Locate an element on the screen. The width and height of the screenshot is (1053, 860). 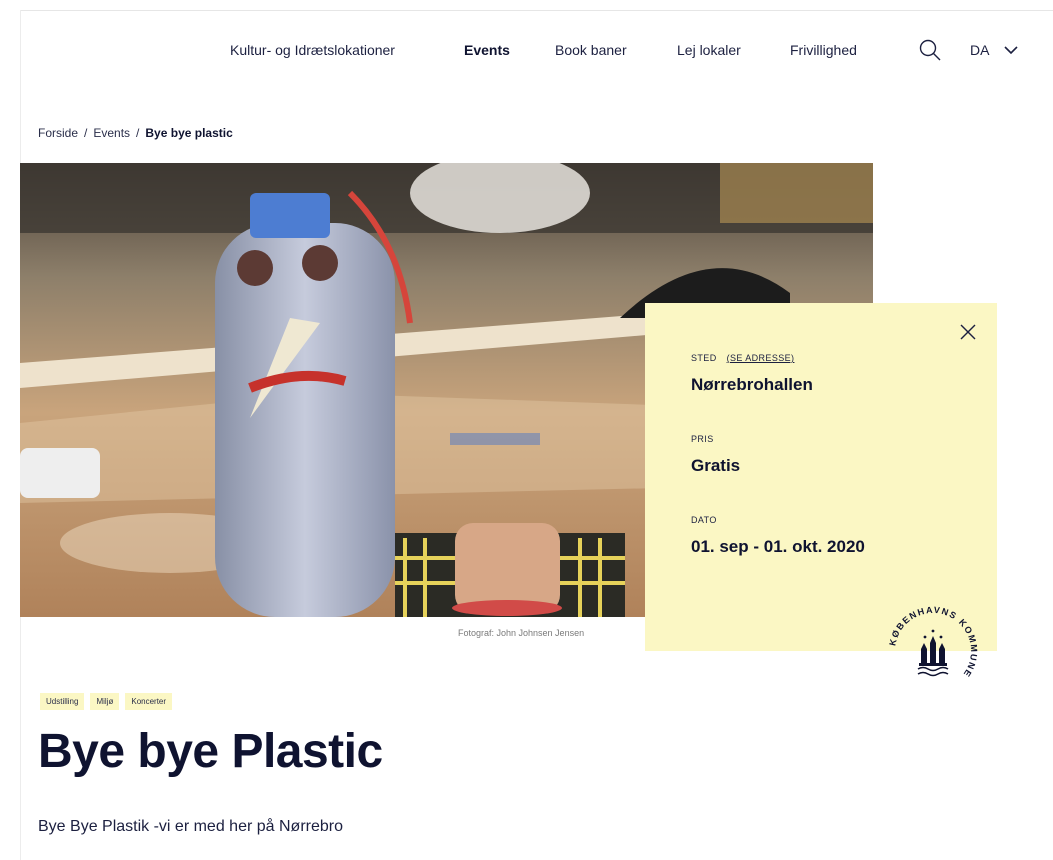
nav-item-frivillighed: Frivillighed is located at coordinates (823, 50).